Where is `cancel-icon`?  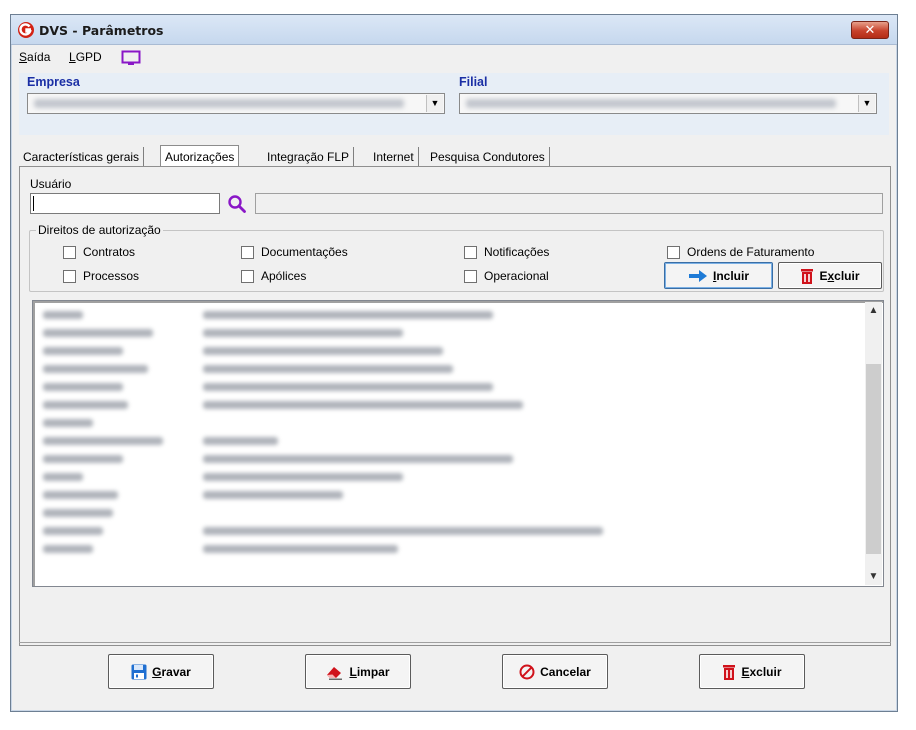
cancel-icon is located at coordinates (527, 671).